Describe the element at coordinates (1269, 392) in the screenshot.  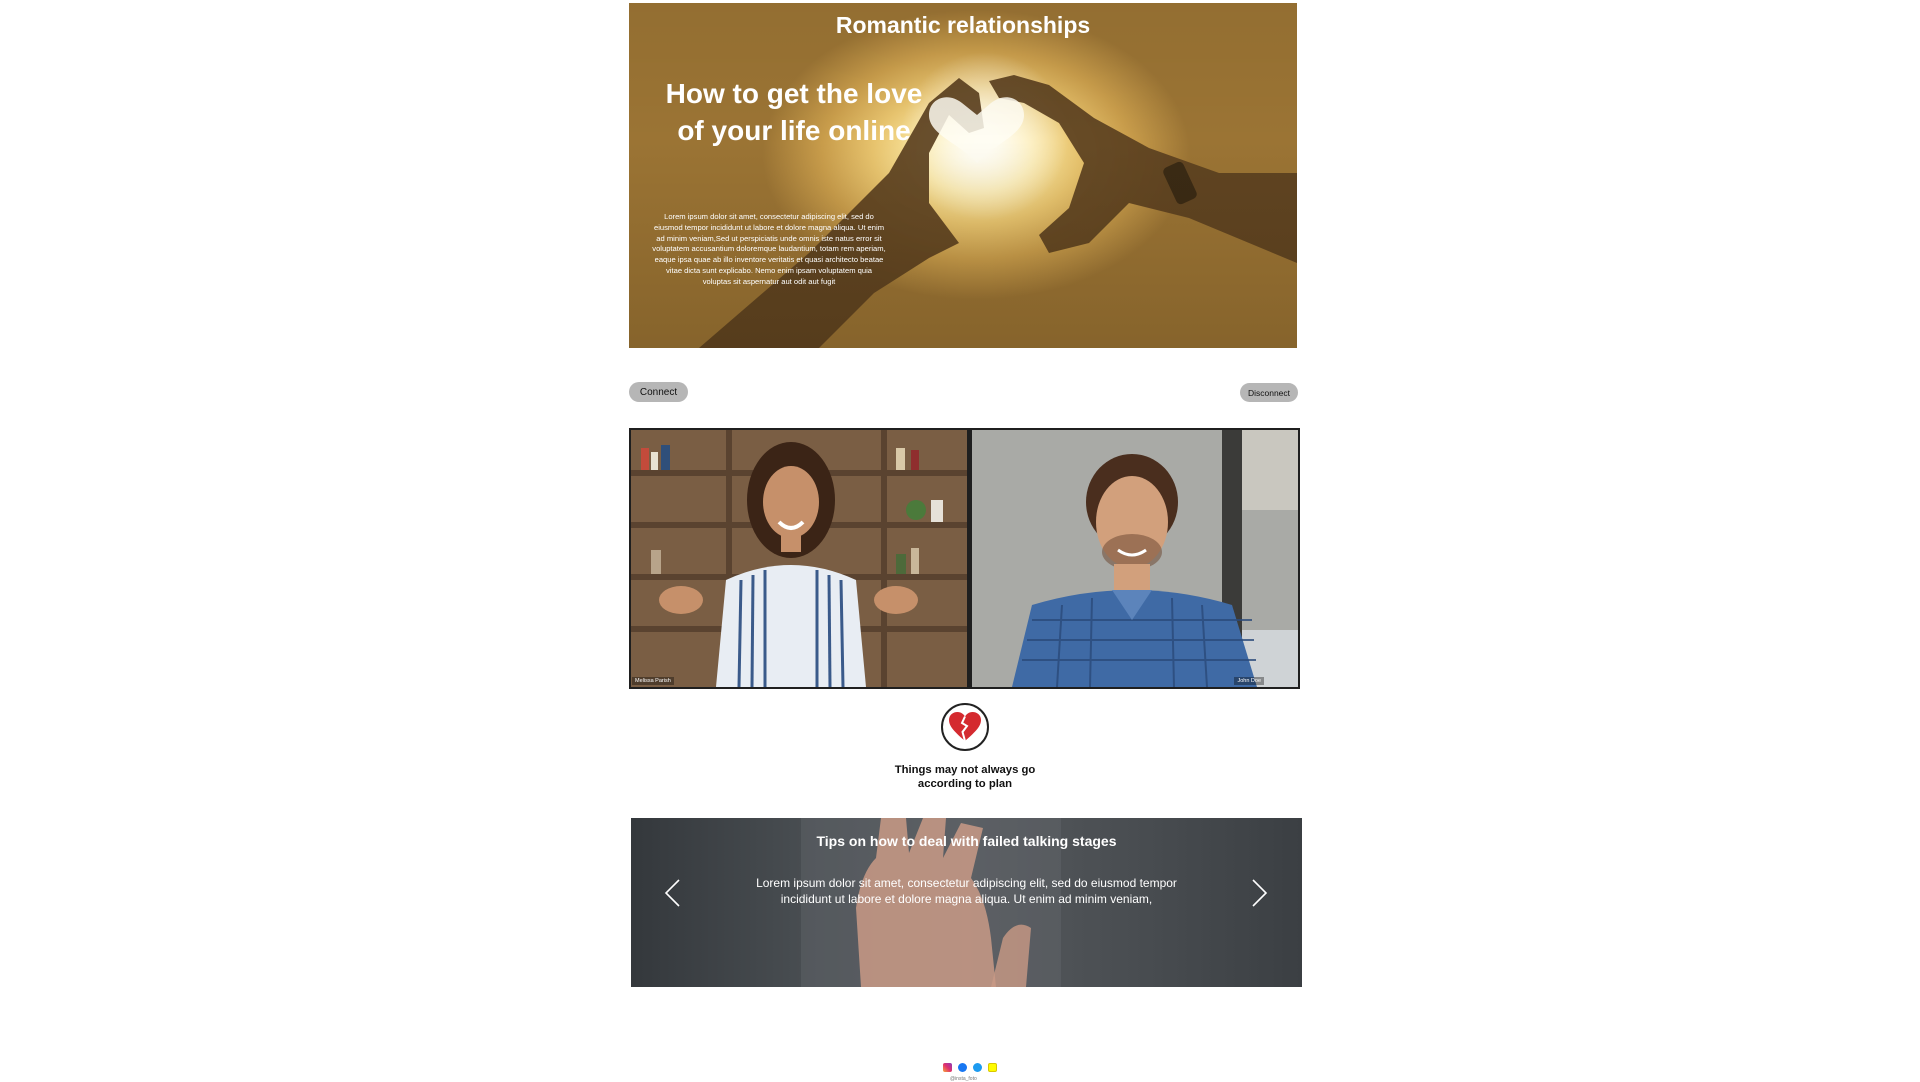
I see `disconnect-button: Disconnect` at that location.